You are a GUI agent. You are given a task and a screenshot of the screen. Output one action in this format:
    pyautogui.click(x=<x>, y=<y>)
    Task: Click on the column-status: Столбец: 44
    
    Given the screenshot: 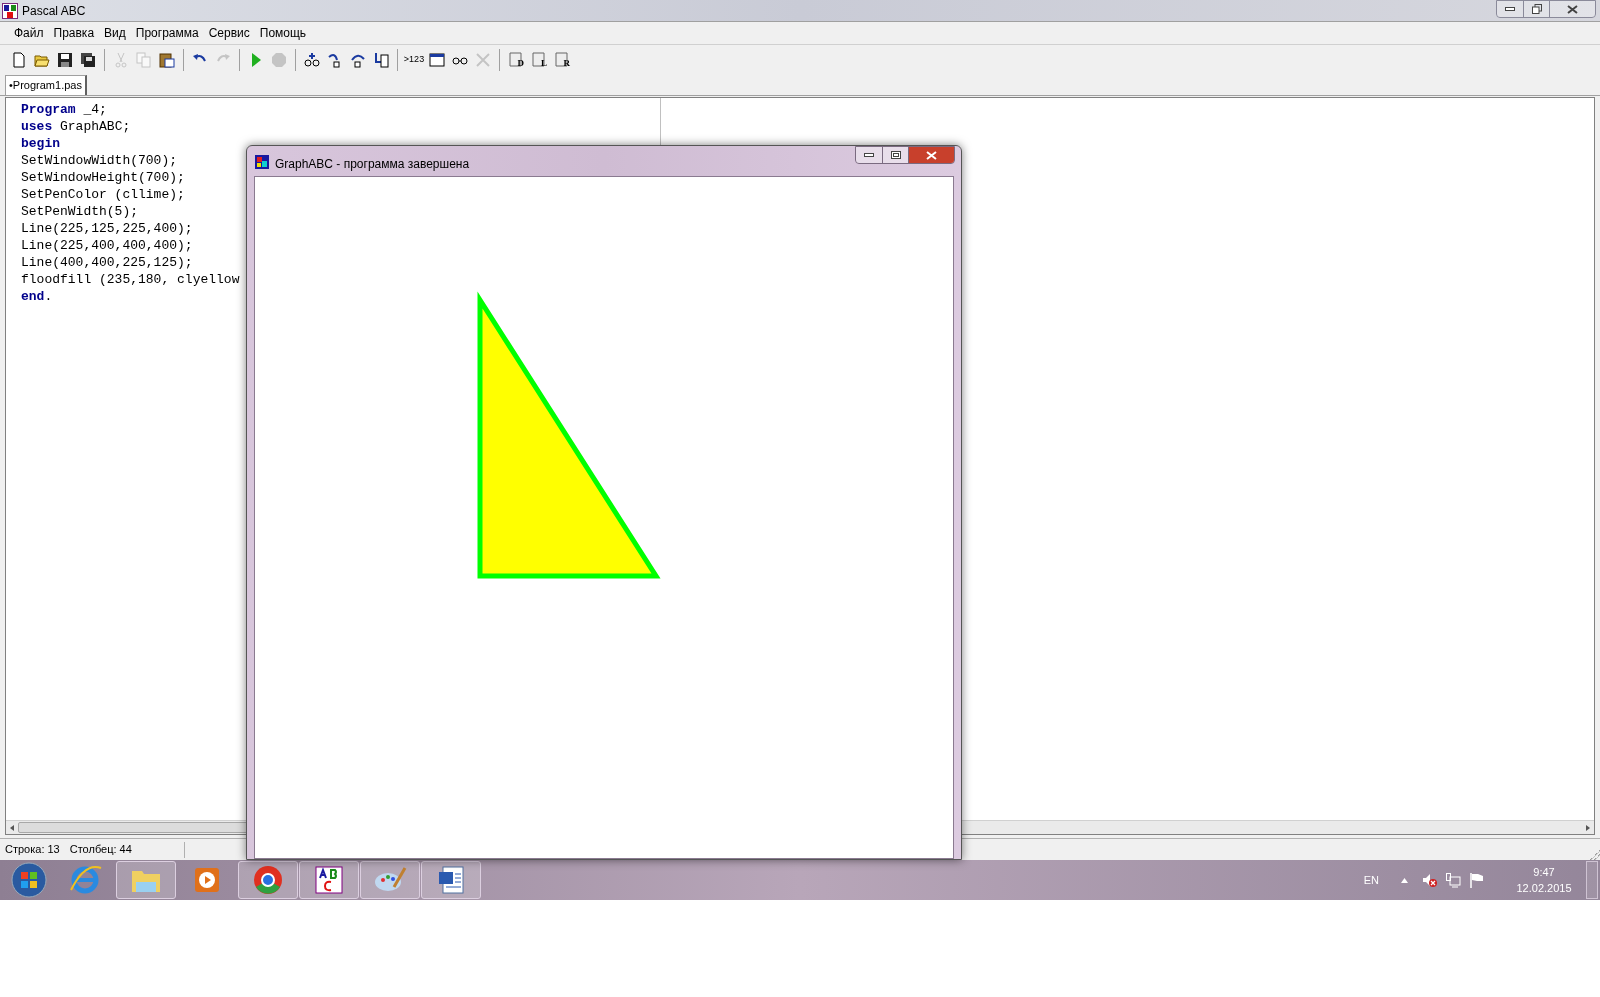 What is the action you would take?
    pyautogui.click(x=100, y=850)
    